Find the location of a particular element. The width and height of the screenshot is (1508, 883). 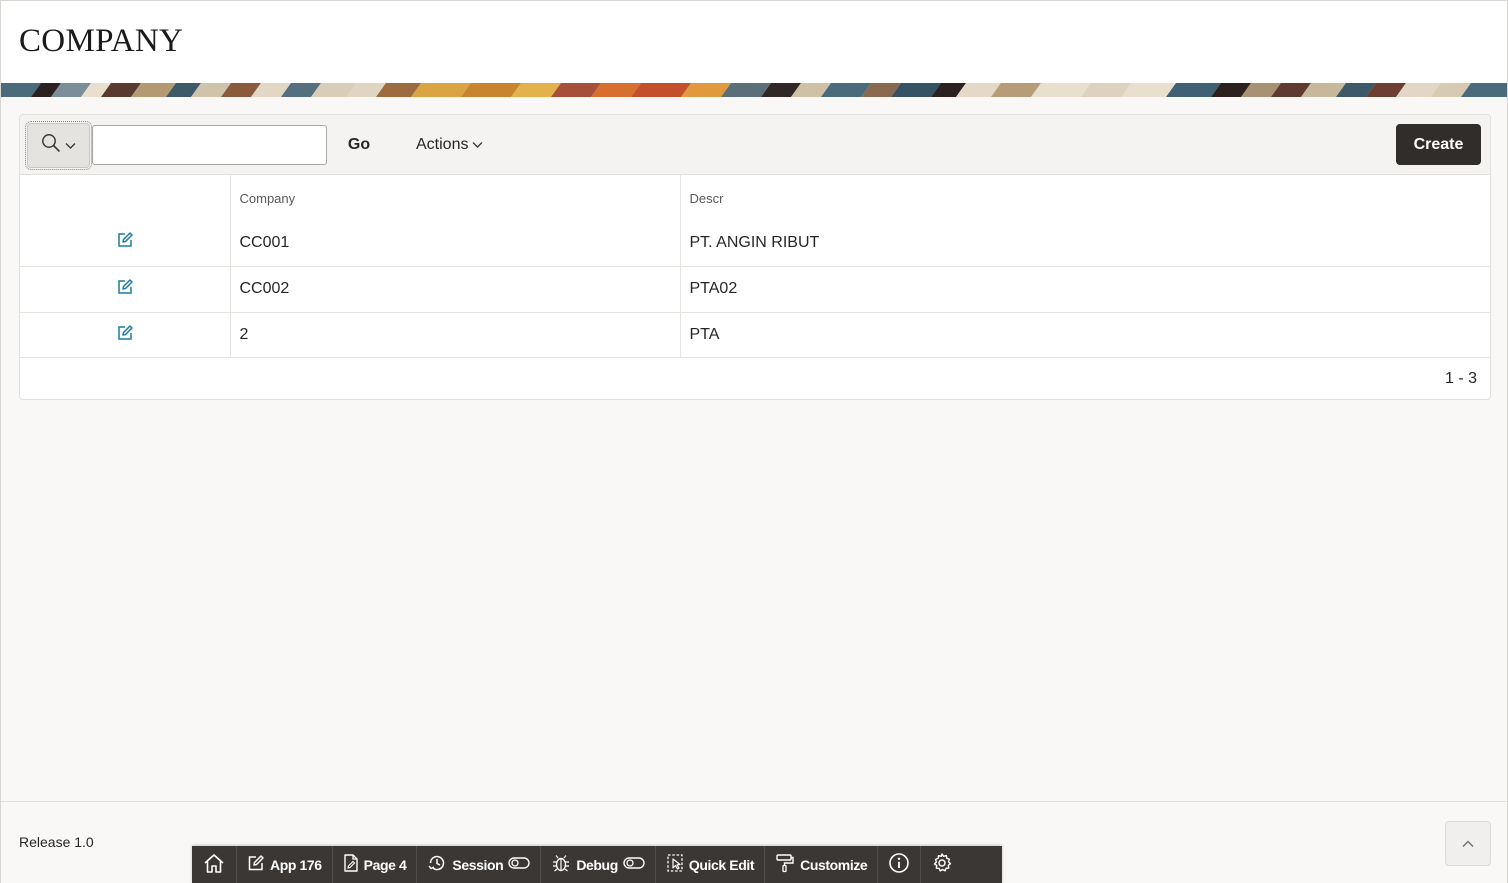

table-header-row: Company Descr is located at coordinates (755, 197).